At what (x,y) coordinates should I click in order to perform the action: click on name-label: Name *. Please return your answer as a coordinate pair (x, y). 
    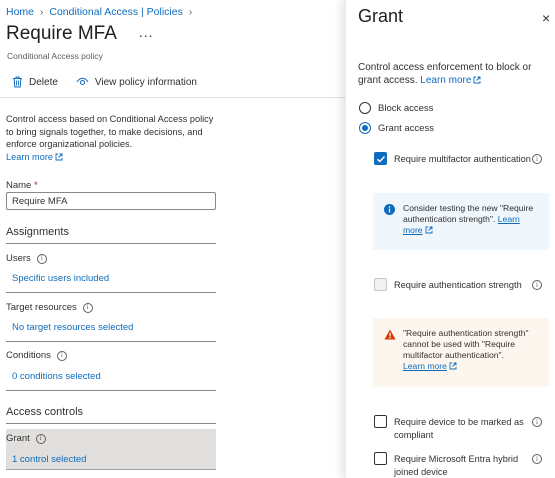
    Looking at the image, I should click on (22, 185).